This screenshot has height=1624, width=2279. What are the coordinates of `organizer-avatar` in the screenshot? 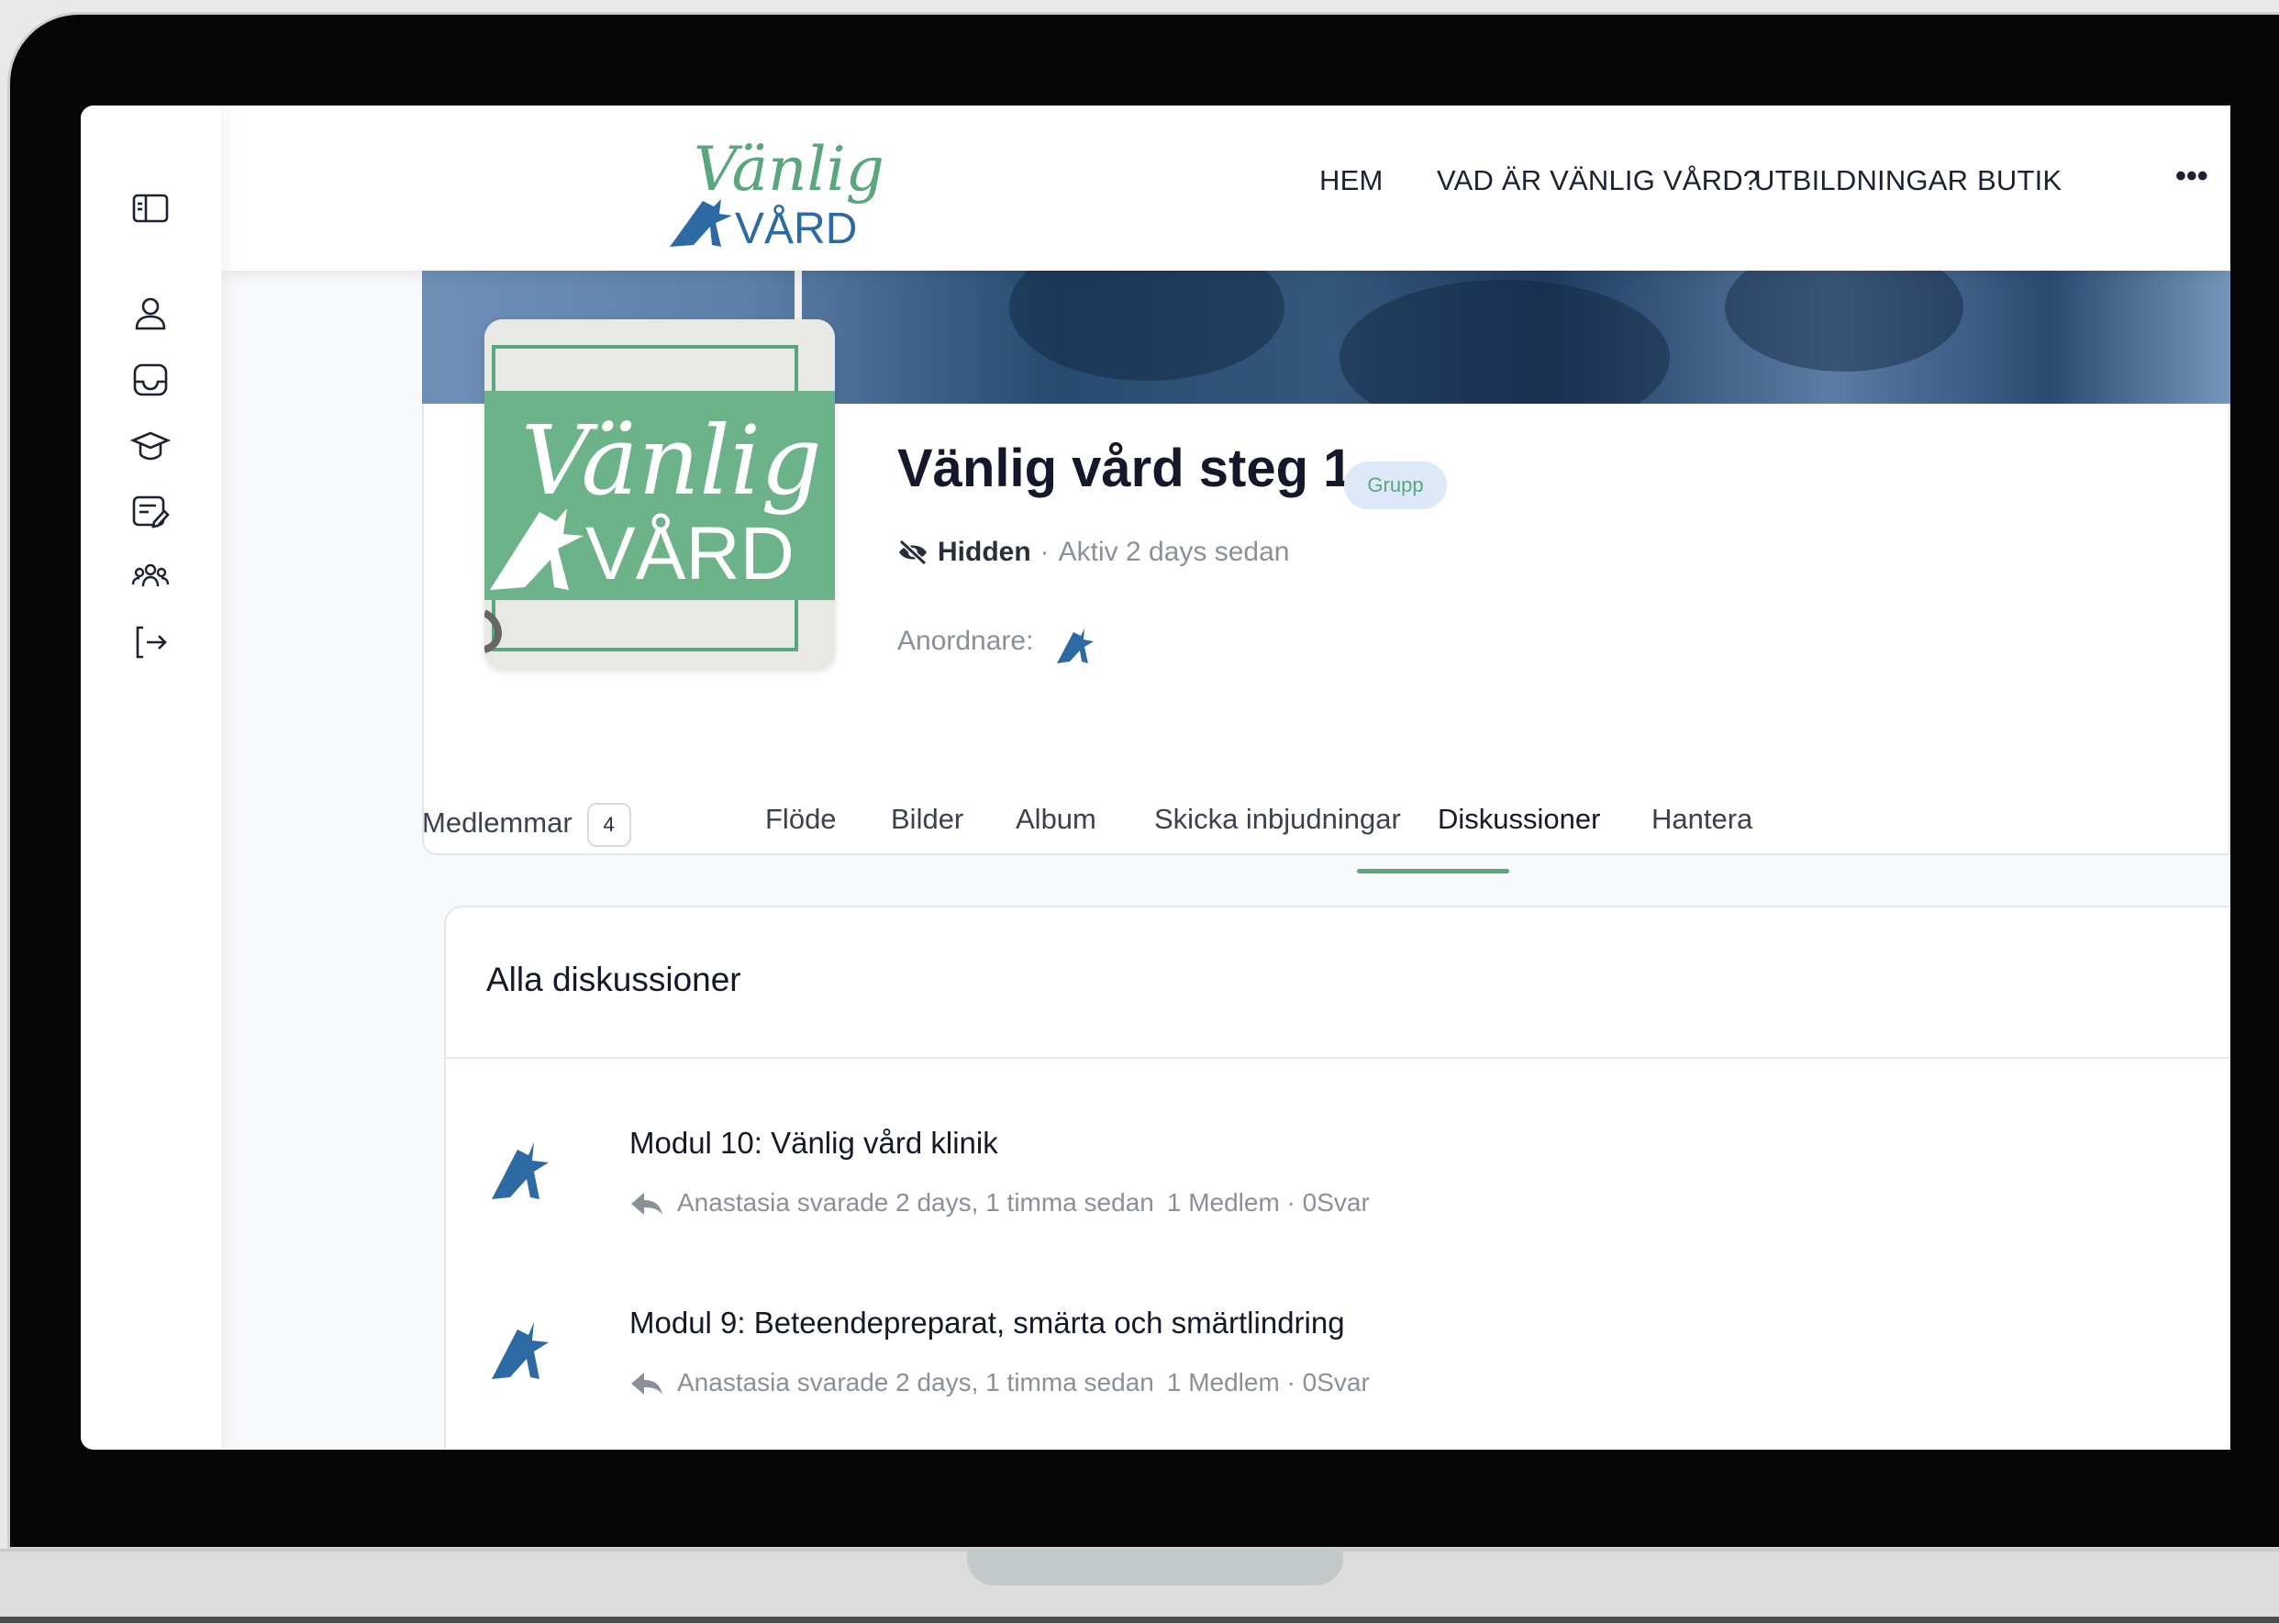 It's located at (1079, 641).